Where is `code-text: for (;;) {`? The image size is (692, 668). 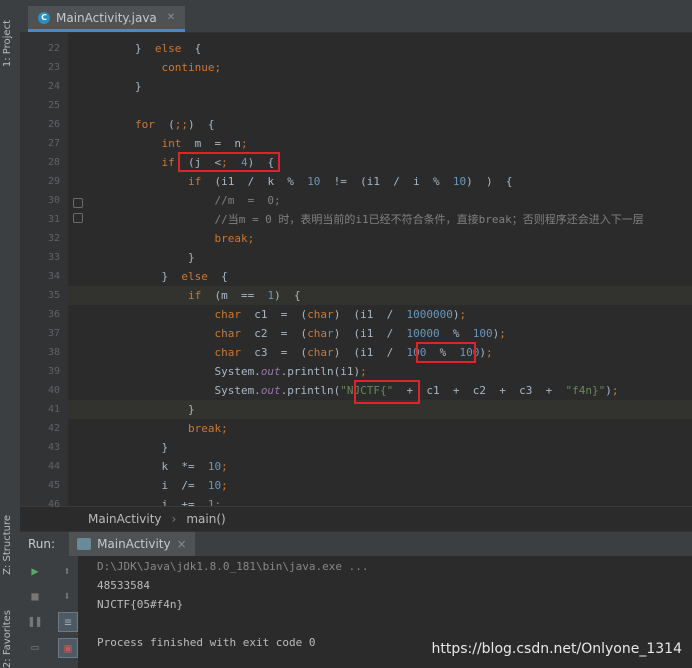 code-text: for (;;) { is located at coordinates (174, 124).